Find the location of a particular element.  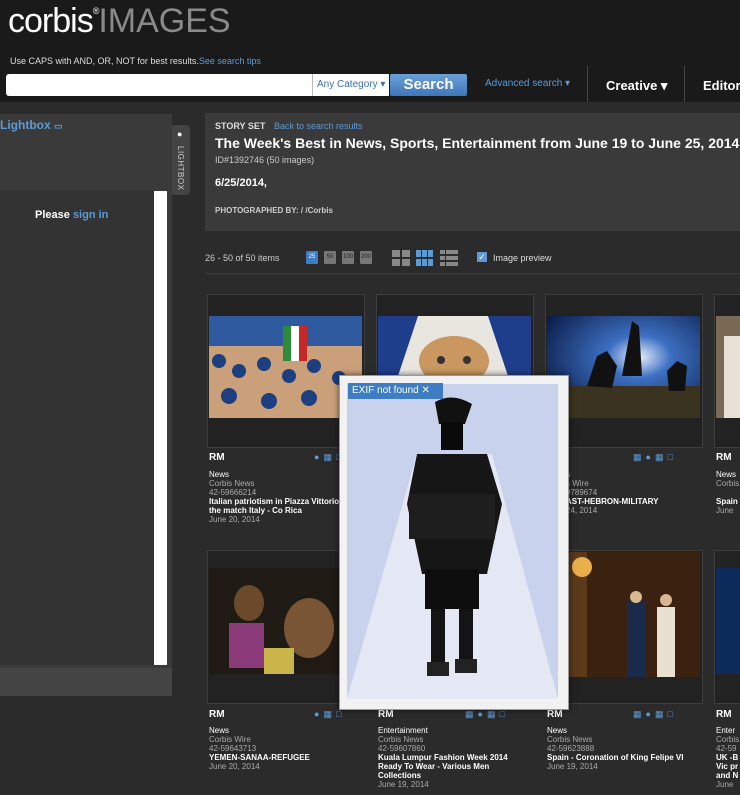

category-select: Any Category ▾ is located at coordinates (350, 85).